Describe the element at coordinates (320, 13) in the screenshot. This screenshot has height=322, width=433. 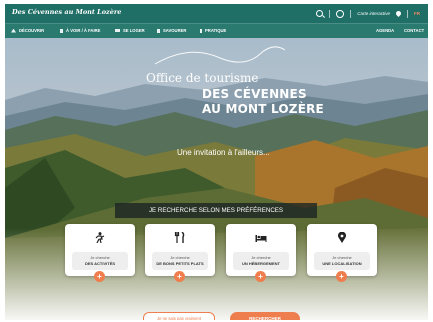
I see `search-icon` at that location.